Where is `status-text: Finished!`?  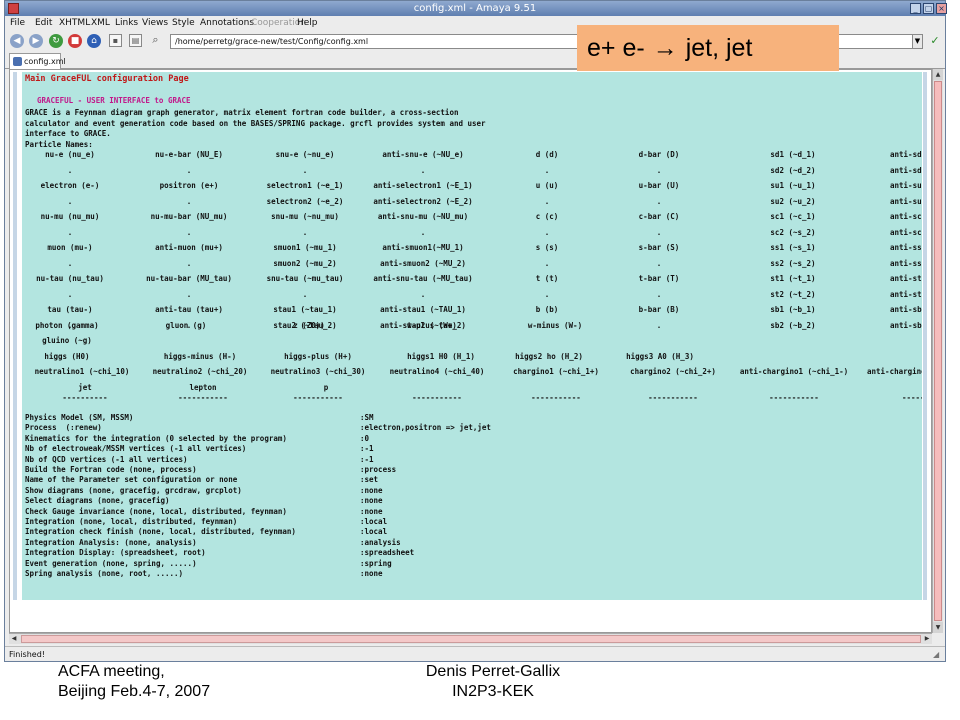
status-text: Finished! is located at coordinates (27, 654).